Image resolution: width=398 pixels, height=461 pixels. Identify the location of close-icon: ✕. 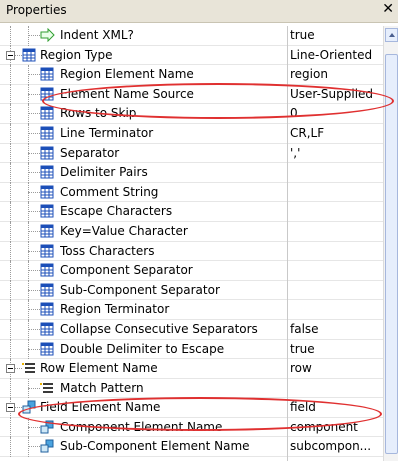
(388, 9).